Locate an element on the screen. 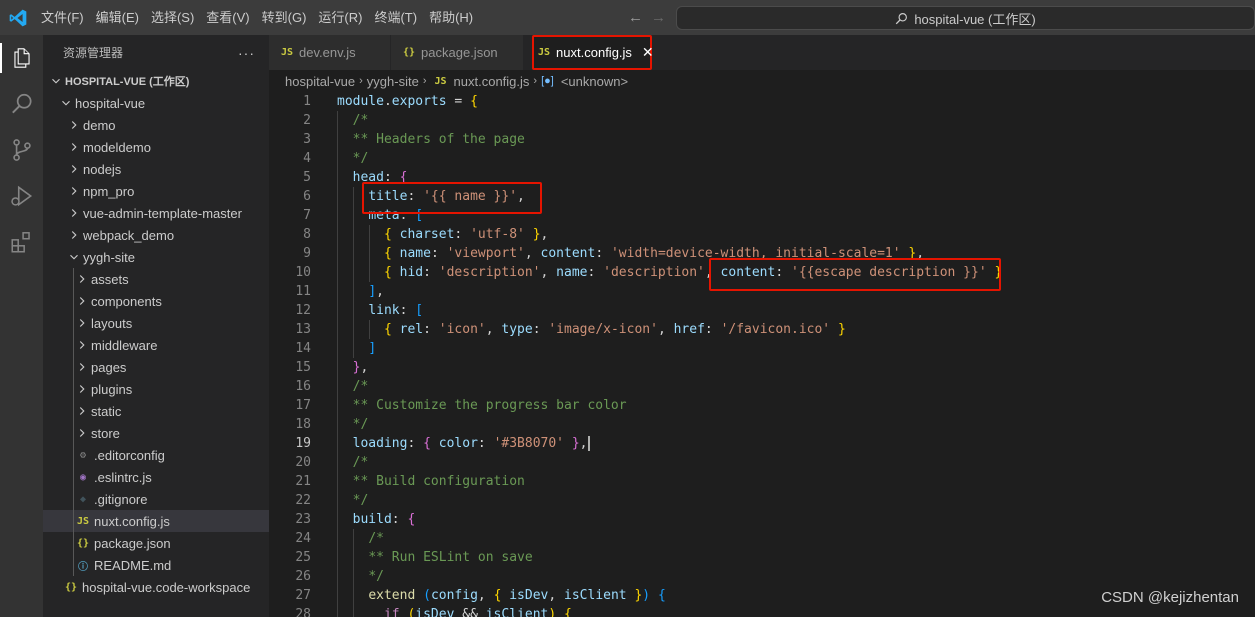 The image size is (1255, 617). command-center-search: hospital-vue (工作区) is located at coordinates (965, 18).